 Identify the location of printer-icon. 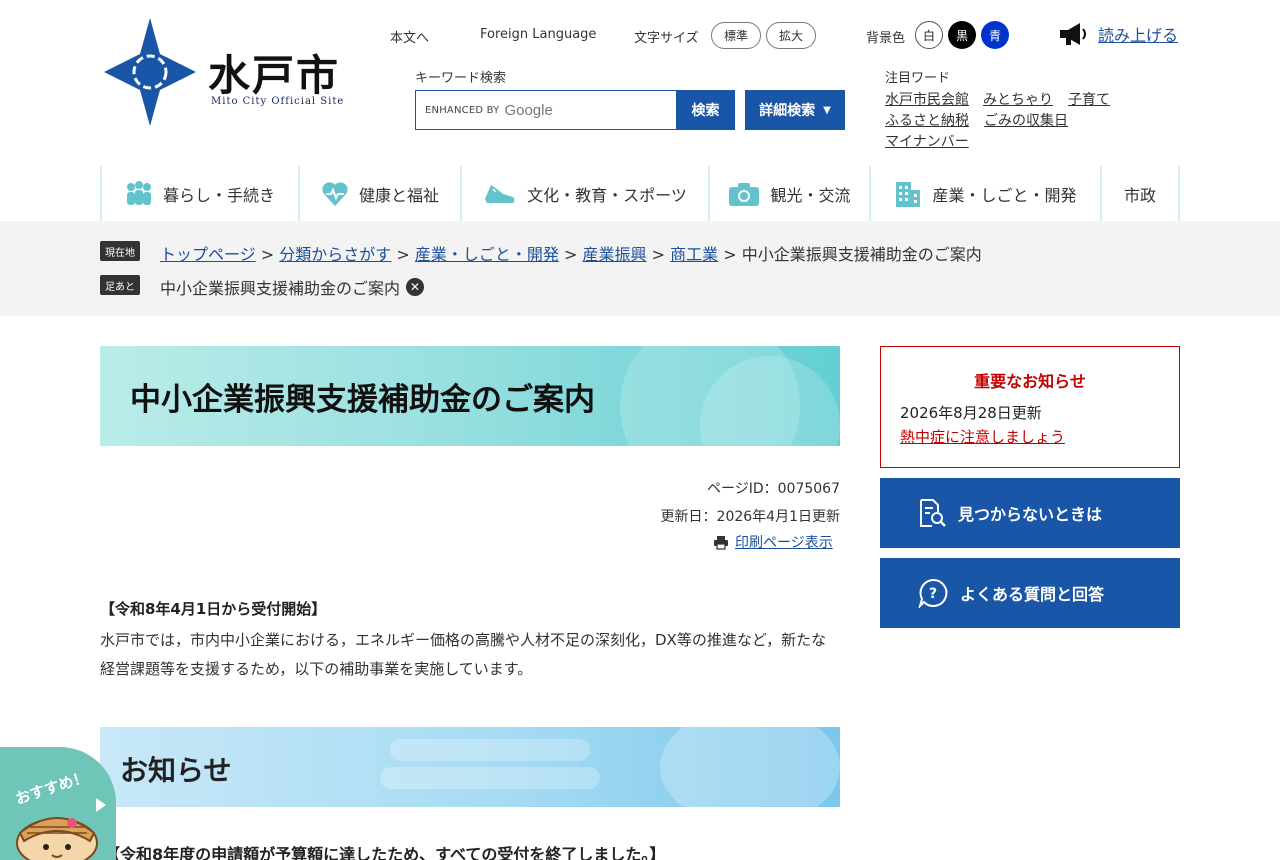
(721, 542).